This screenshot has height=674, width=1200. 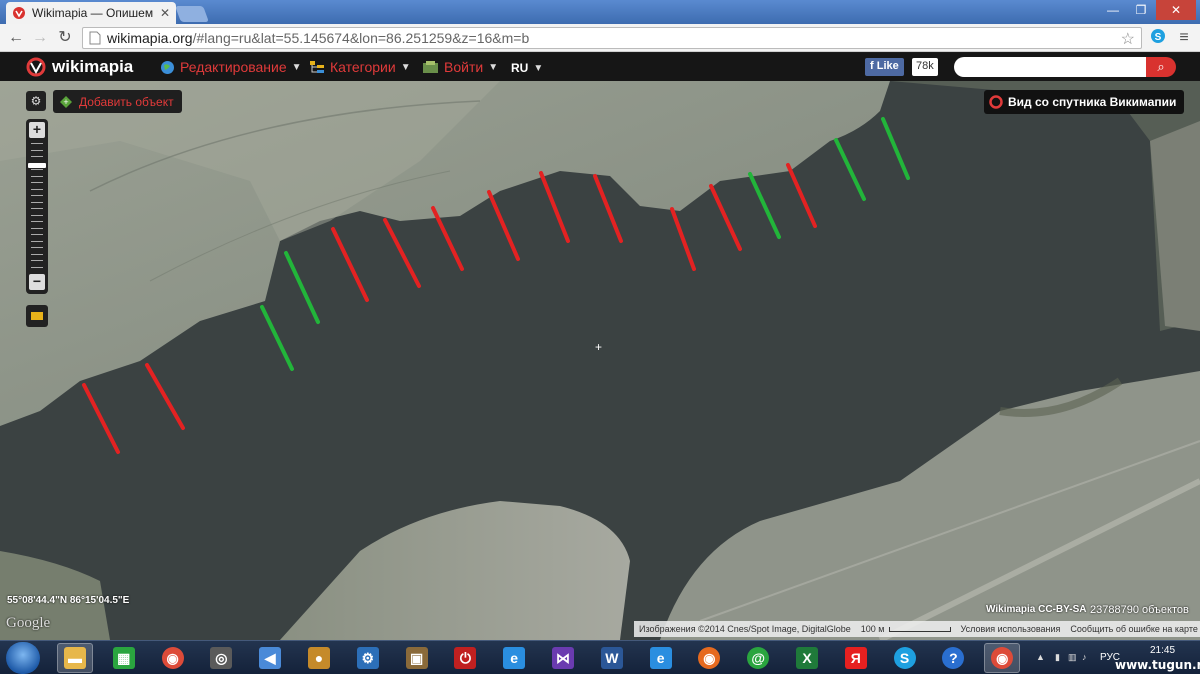 I want to click on browser-tab: Wikimapia — Опишем ве ✕, so click(x=91, y=13).